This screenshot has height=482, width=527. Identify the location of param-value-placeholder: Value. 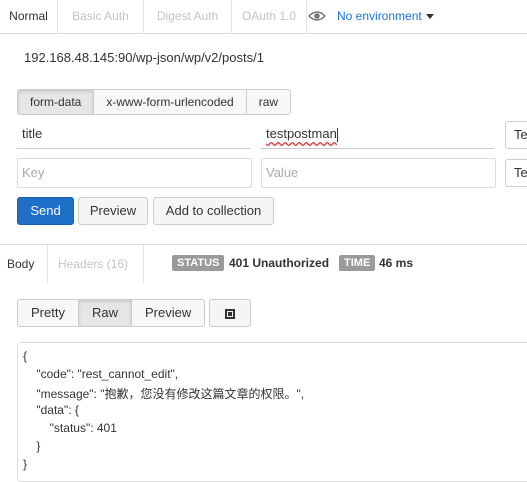
(378, 173).